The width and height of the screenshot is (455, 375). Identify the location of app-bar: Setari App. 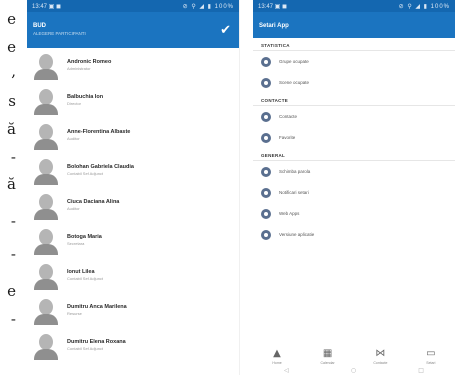
(354, 25).